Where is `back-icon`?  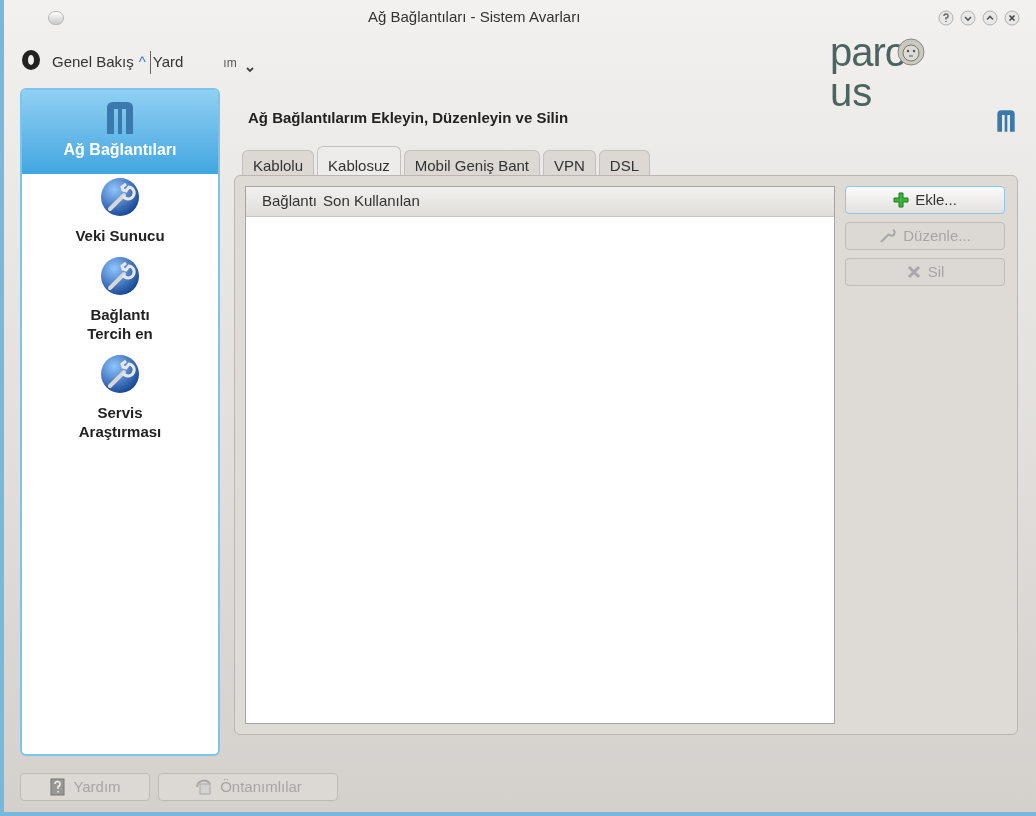
back-icon is located at coordinates (31, 60).